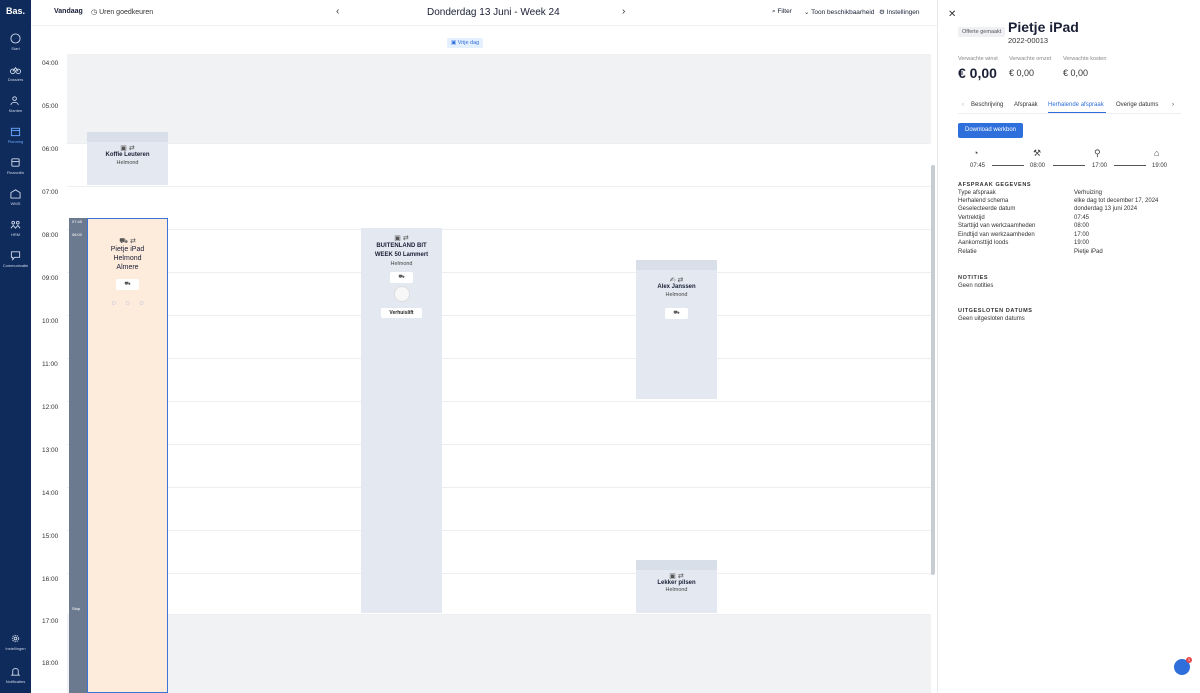  I want to click on truck-icon: ⛟, so click(401, 277).